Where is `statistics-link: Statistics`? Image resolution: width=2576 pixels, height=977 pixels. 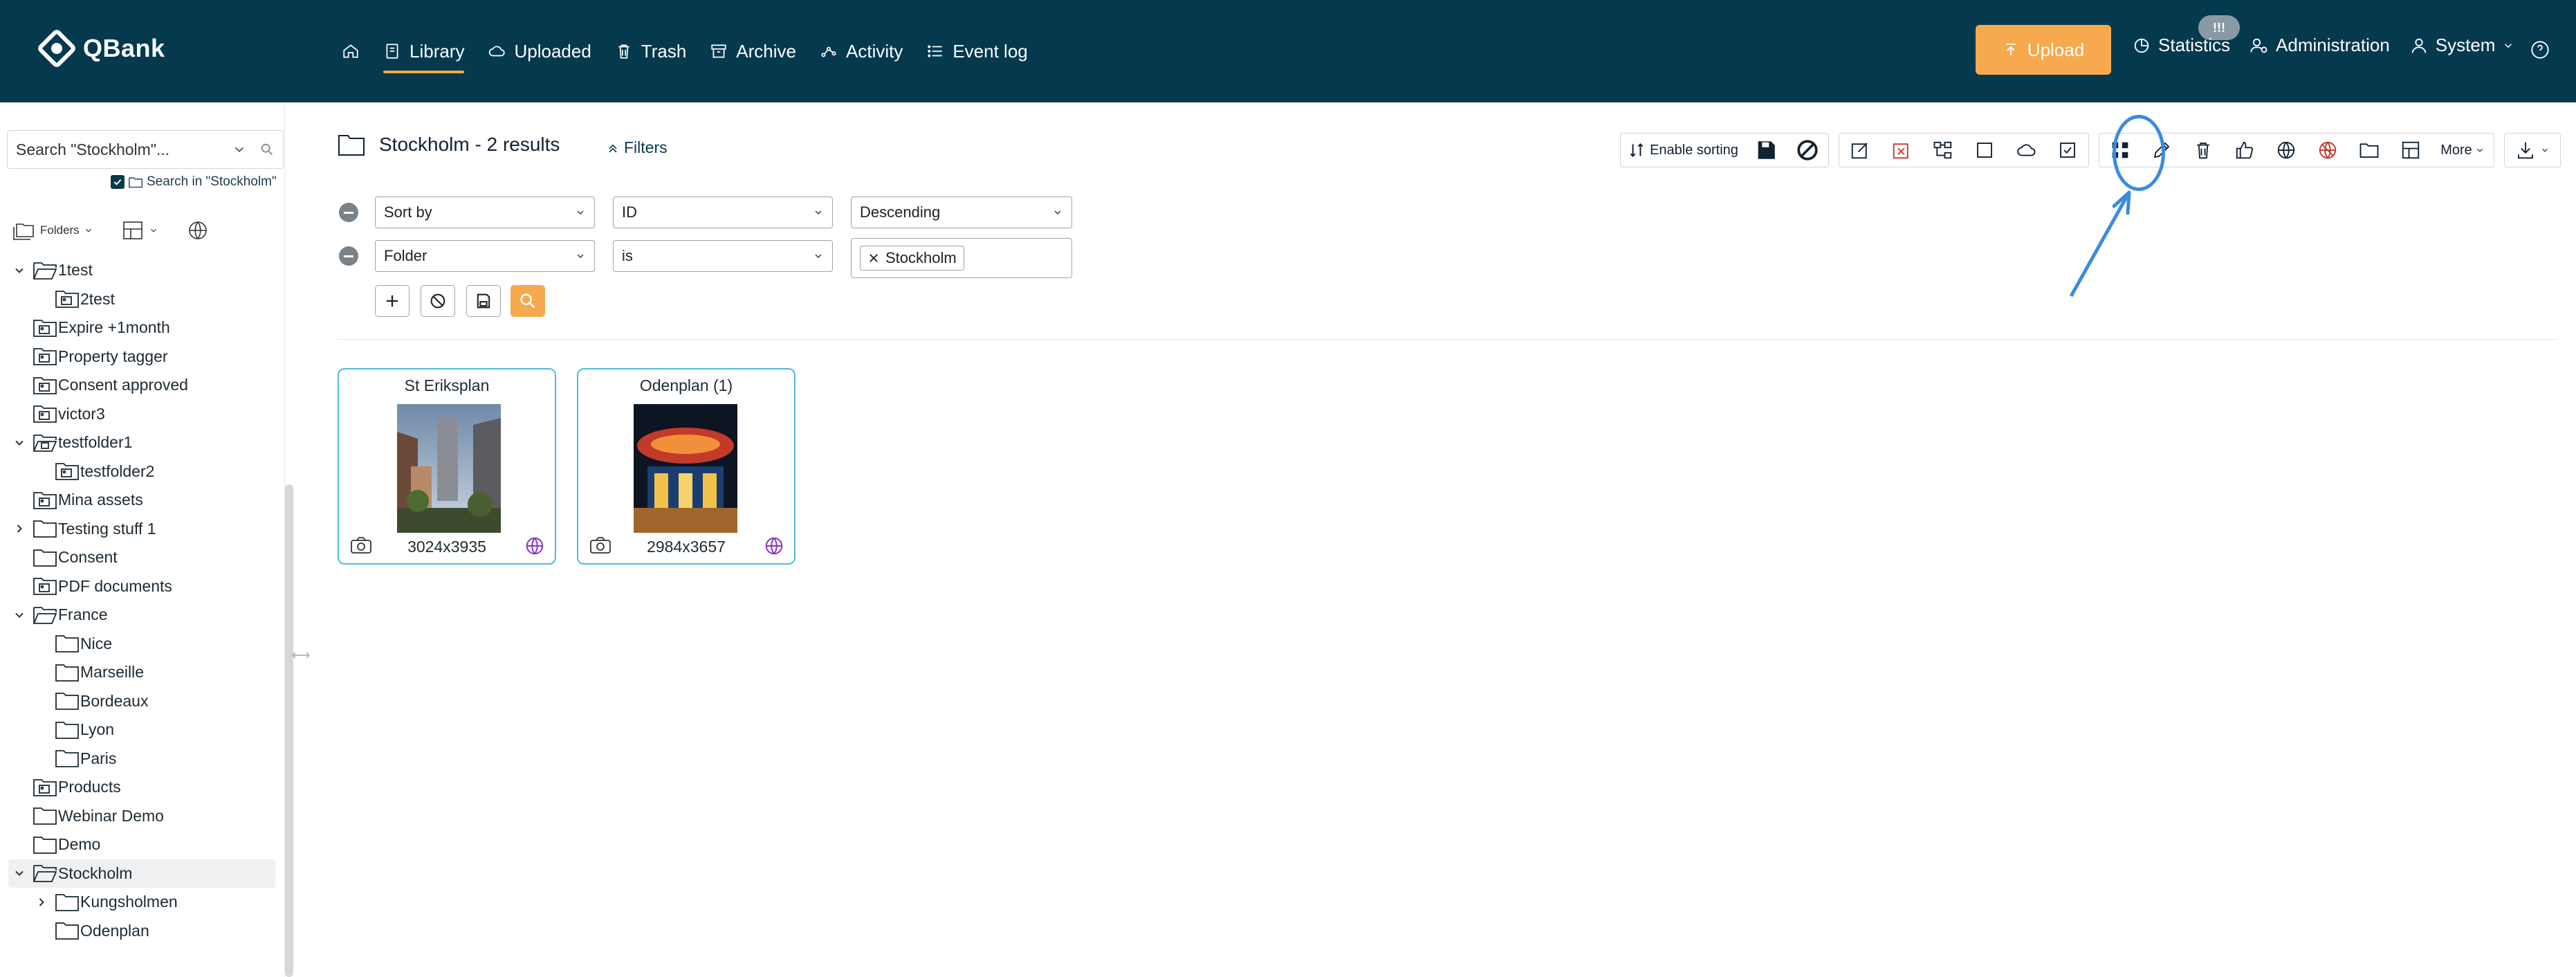 statistics-link: Statistics is located at coordinates (2181, 46).